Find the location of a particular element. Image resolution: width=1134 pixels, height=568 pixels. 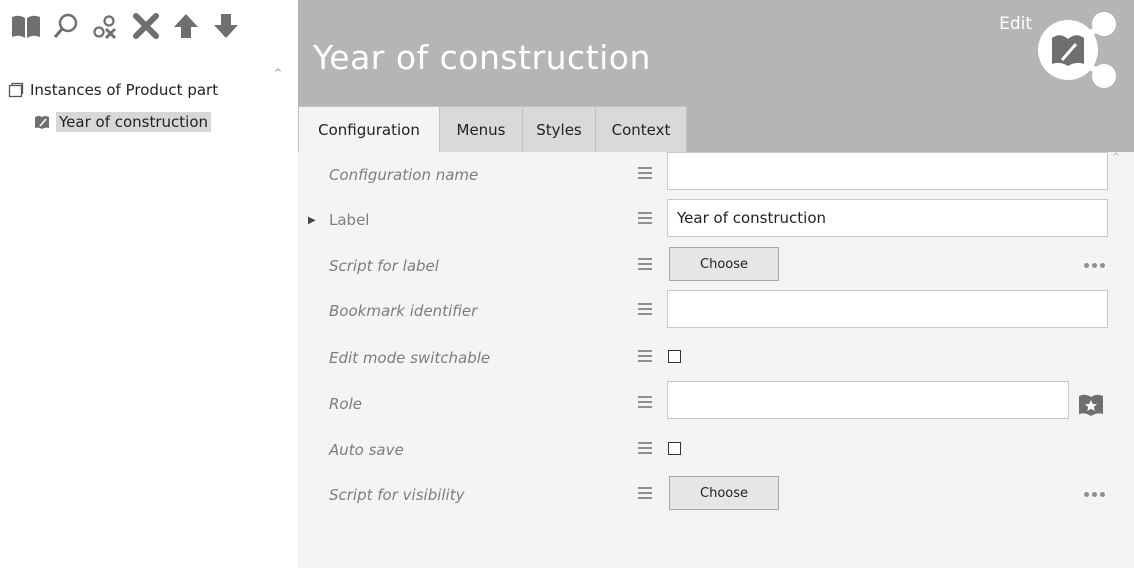

edit-mode-switchable-checkbox is located at coordinates (674, 356).